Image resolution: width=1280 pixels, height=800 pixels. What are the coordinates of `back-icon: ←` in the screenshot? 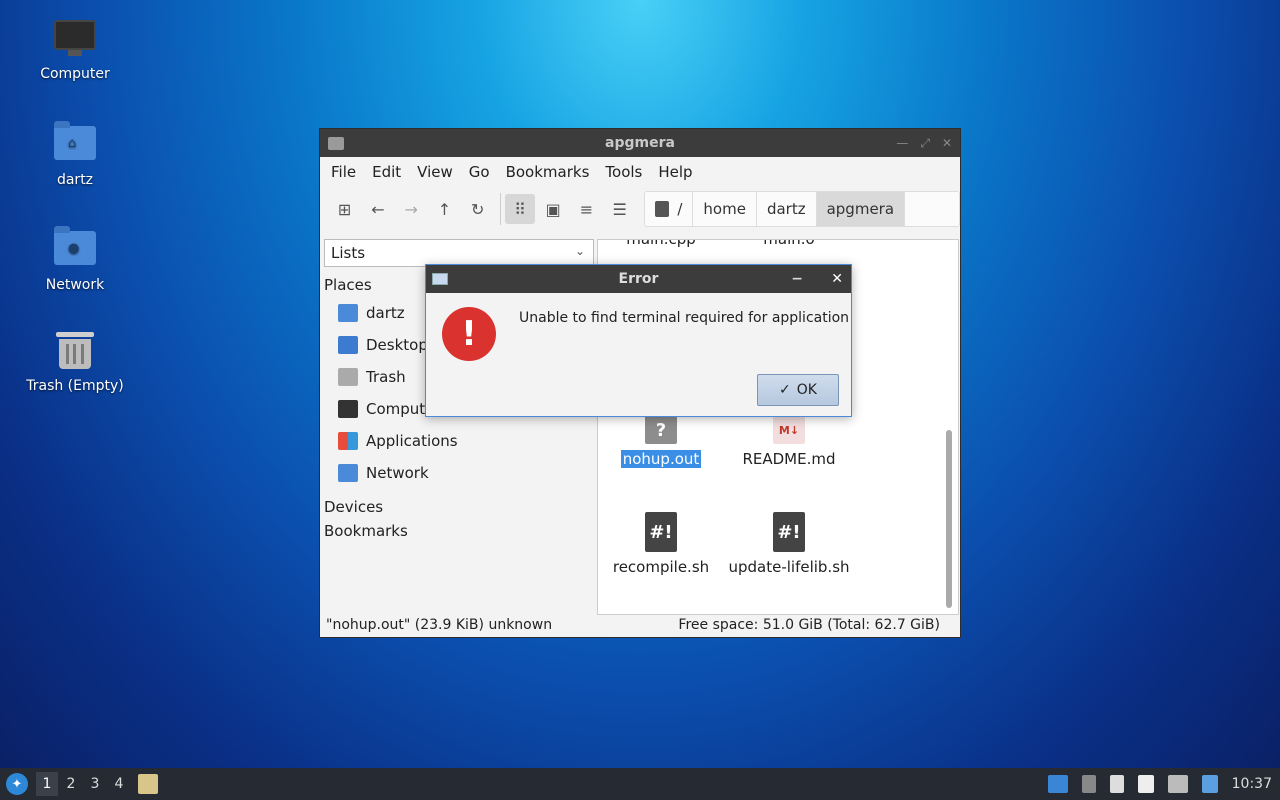 It's located at (377, 209).